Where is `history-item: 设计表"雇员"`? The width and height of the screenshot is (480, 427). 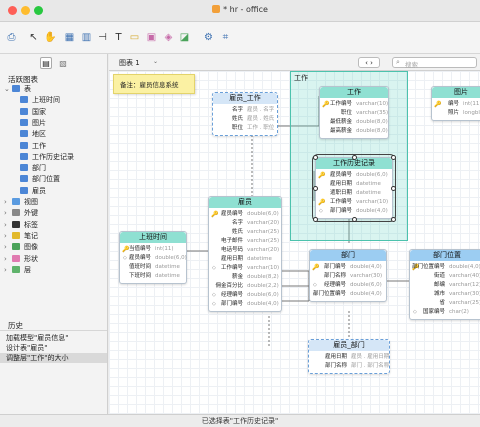
history-item: 设计表"雇员" is located at coordinates (26, 348).